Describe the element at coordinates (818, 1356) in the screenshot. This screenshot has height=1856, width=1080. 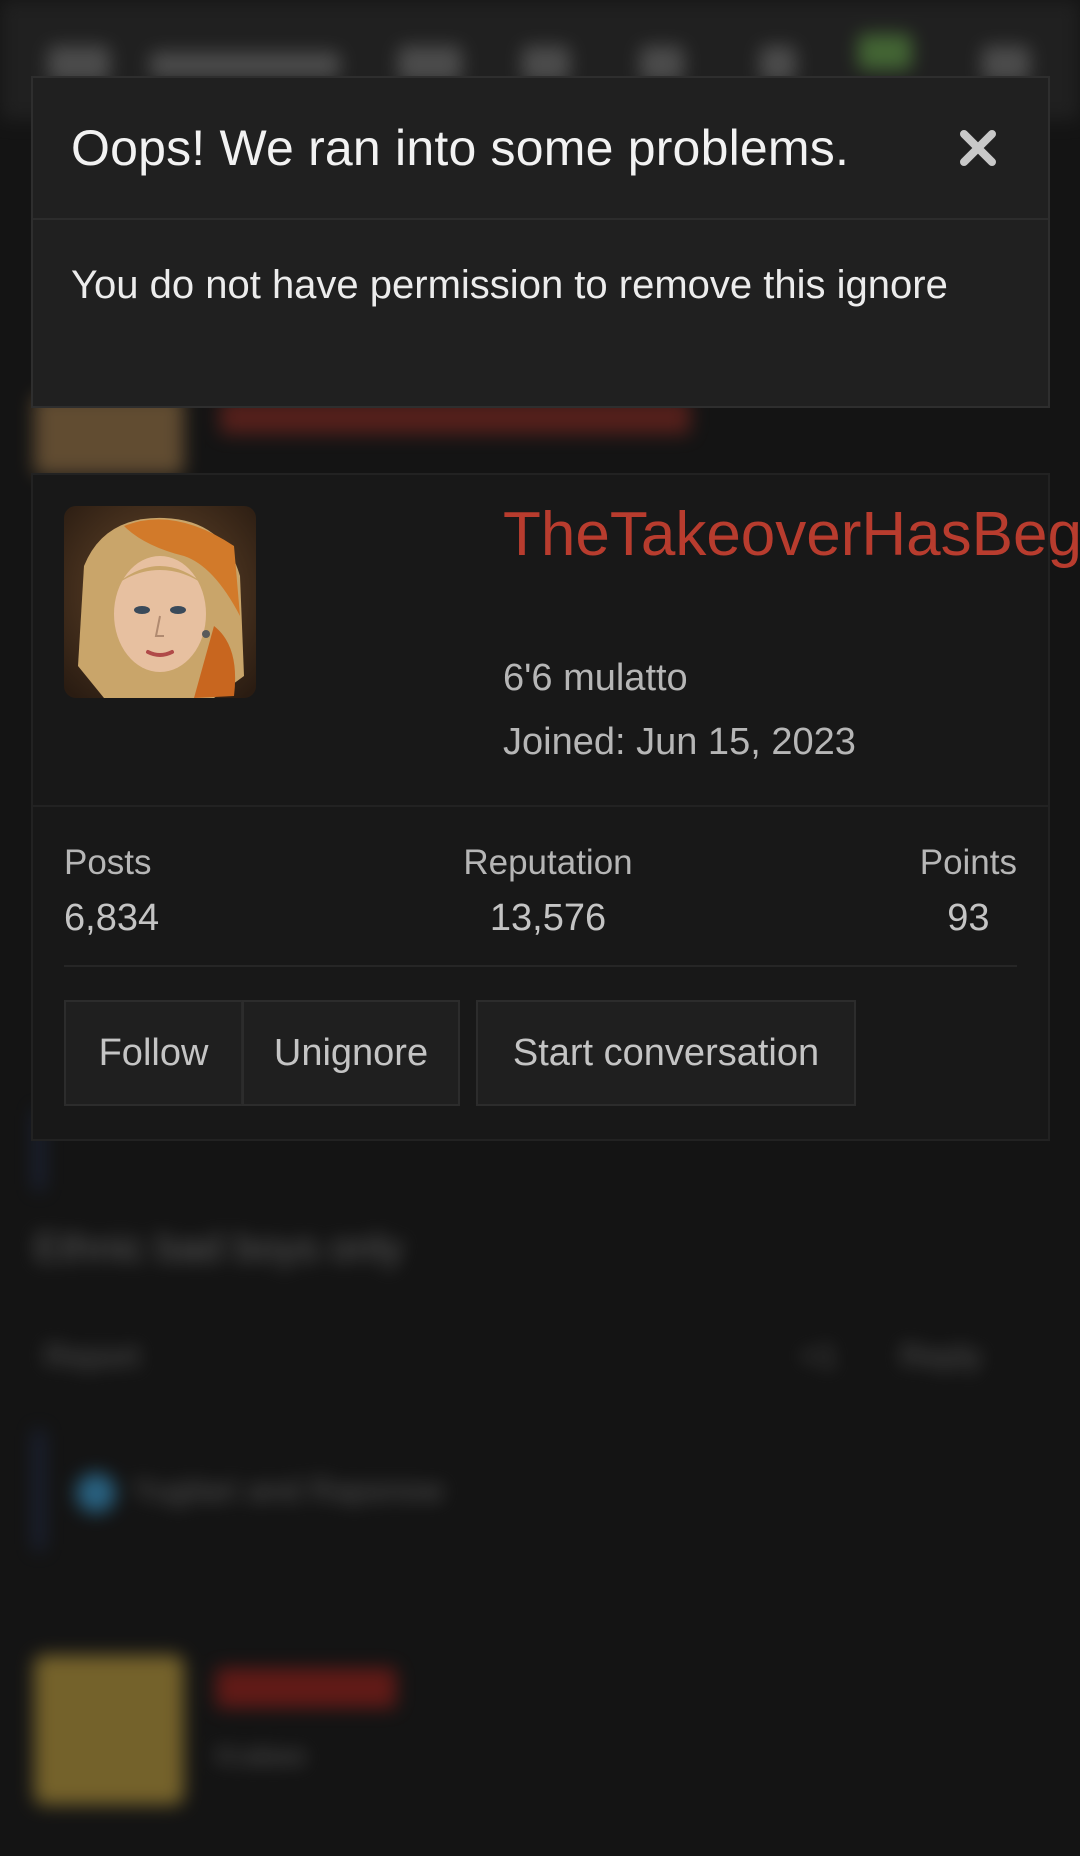
I see `reaction-count: +1` at that location.